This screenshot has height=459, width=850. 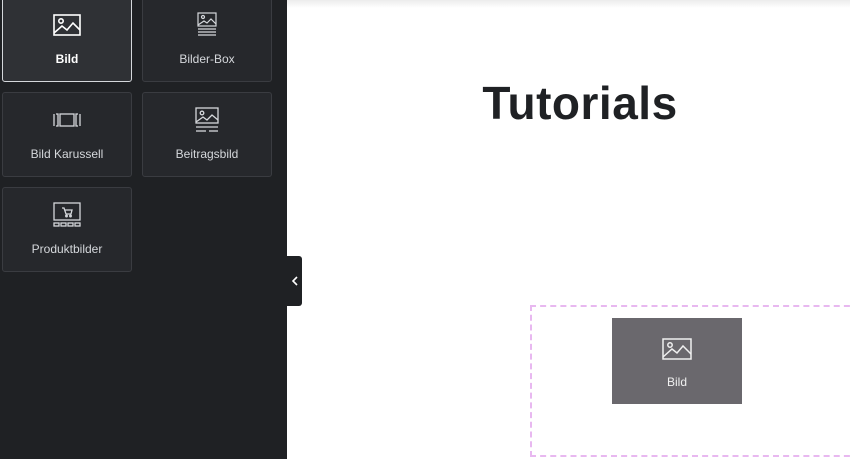 I want to click on widget-bild: Bild, so click(x=67, y=41).